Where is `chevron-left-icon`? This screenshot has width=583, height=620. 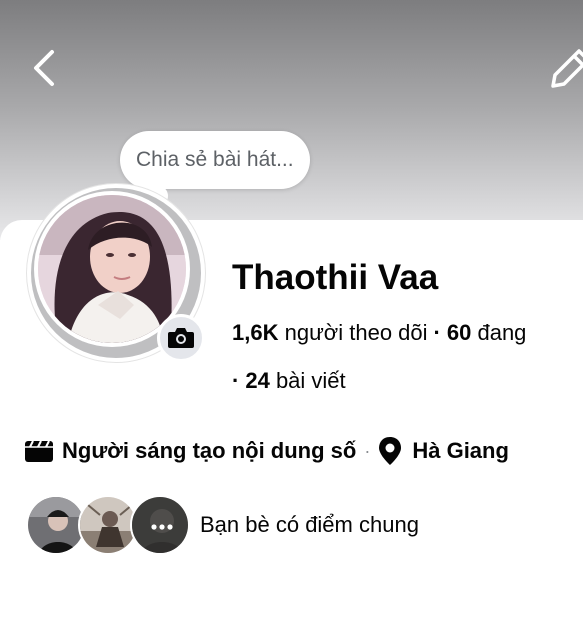 chevron-left-icon is located at coordinates (44, 68).